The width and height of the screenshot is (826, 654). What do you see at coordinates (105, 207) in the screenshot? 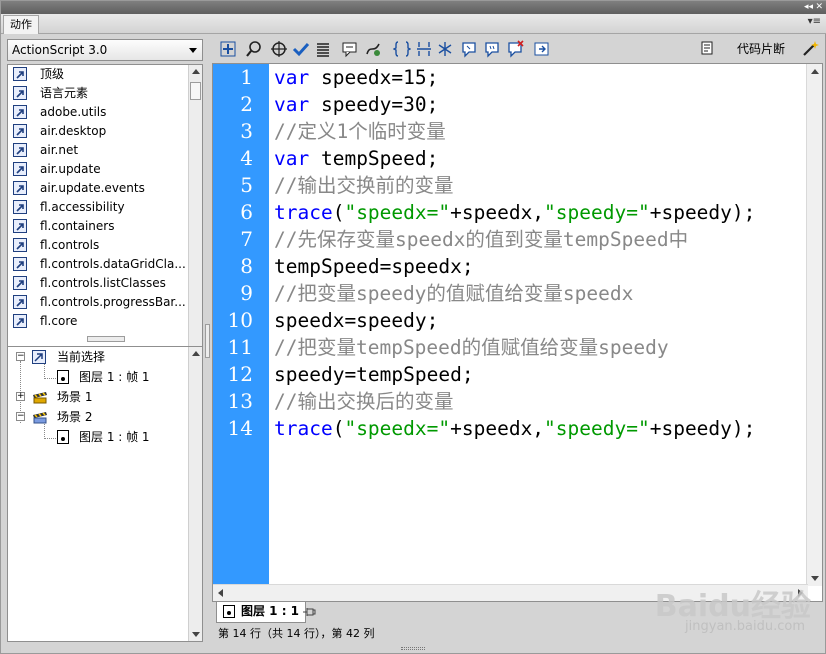
I see `list-item: fl.accessibility` at bounding box center [105, 207].